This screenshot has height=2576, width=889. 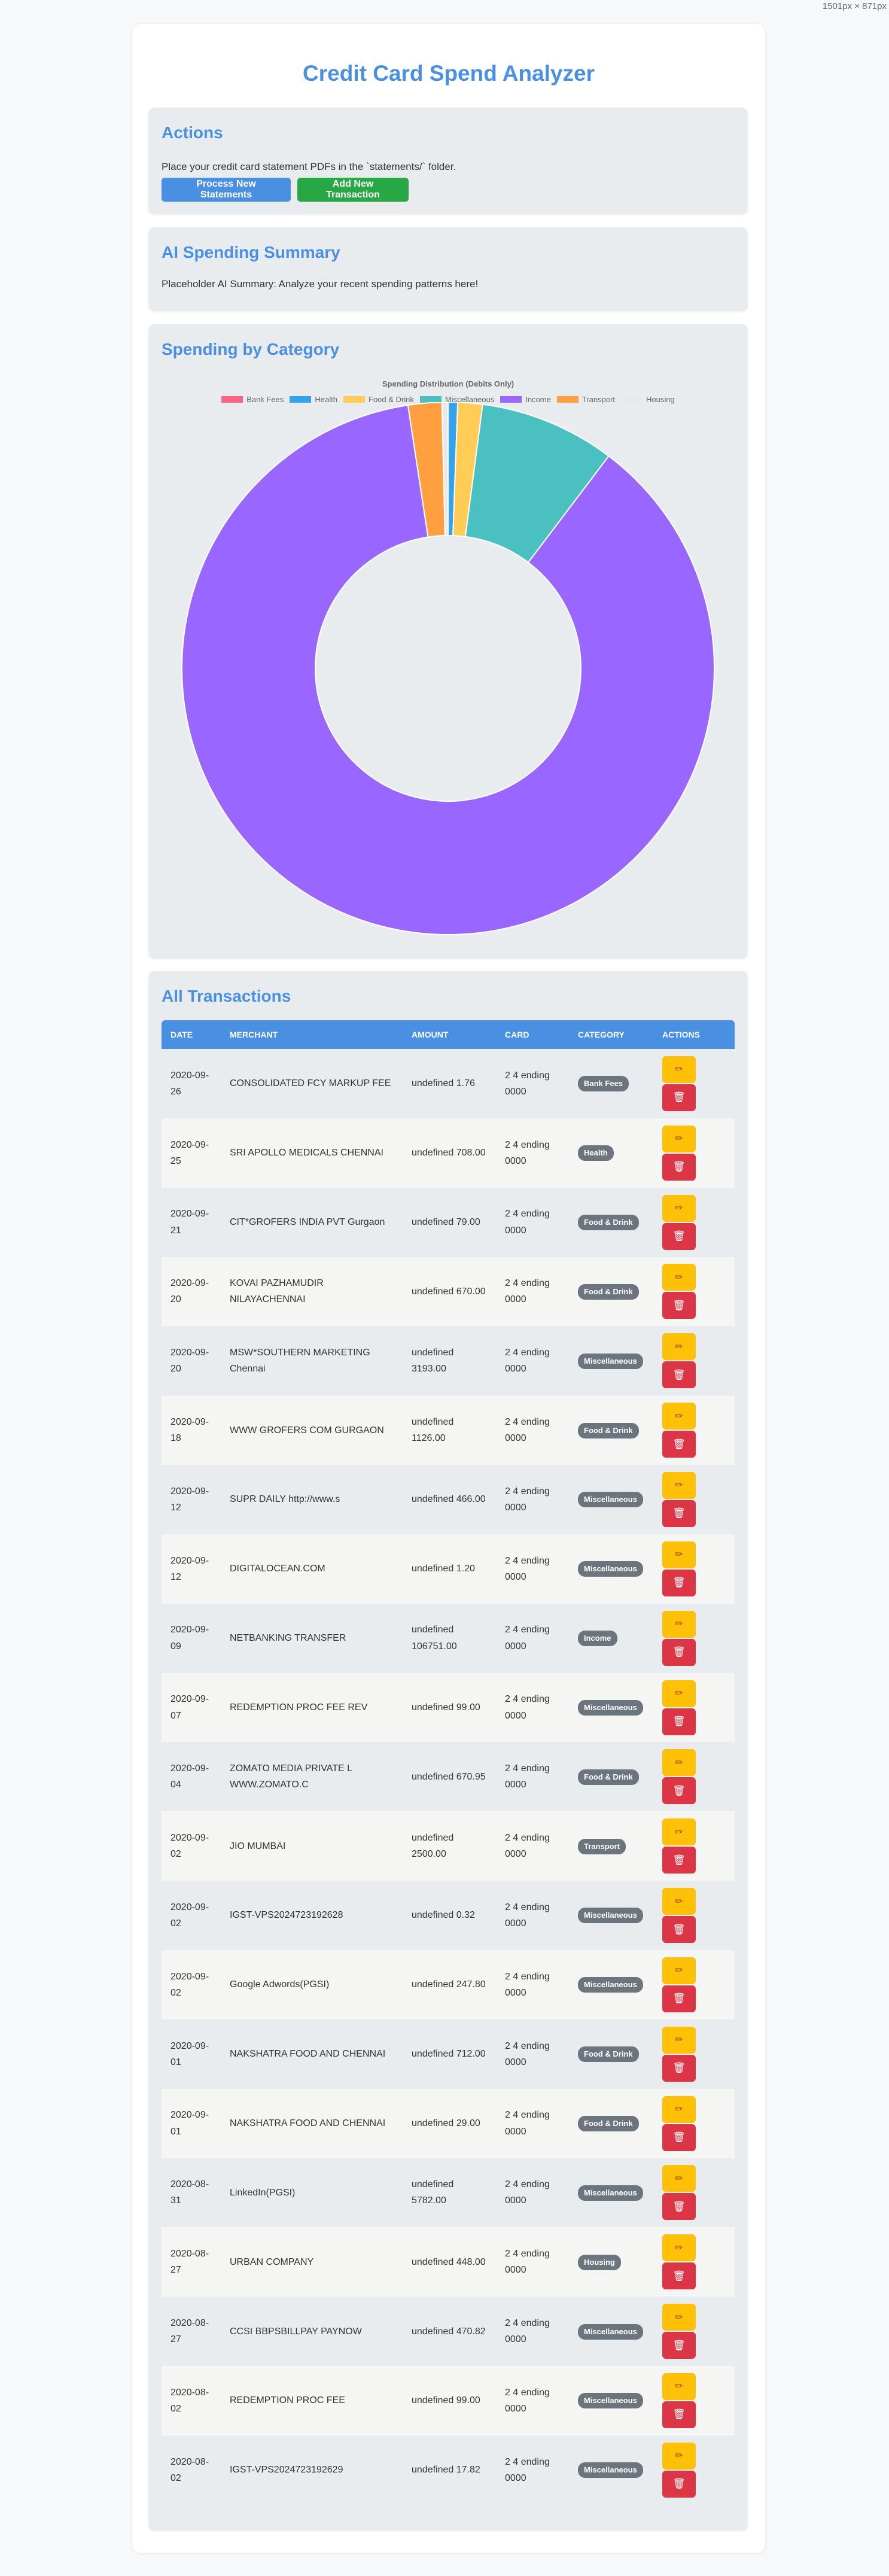 What do you see at coordinates (190, 2400) in the screenshot?
I see `cell-date: 2020-08-02` at bounding box center [190, 2400].